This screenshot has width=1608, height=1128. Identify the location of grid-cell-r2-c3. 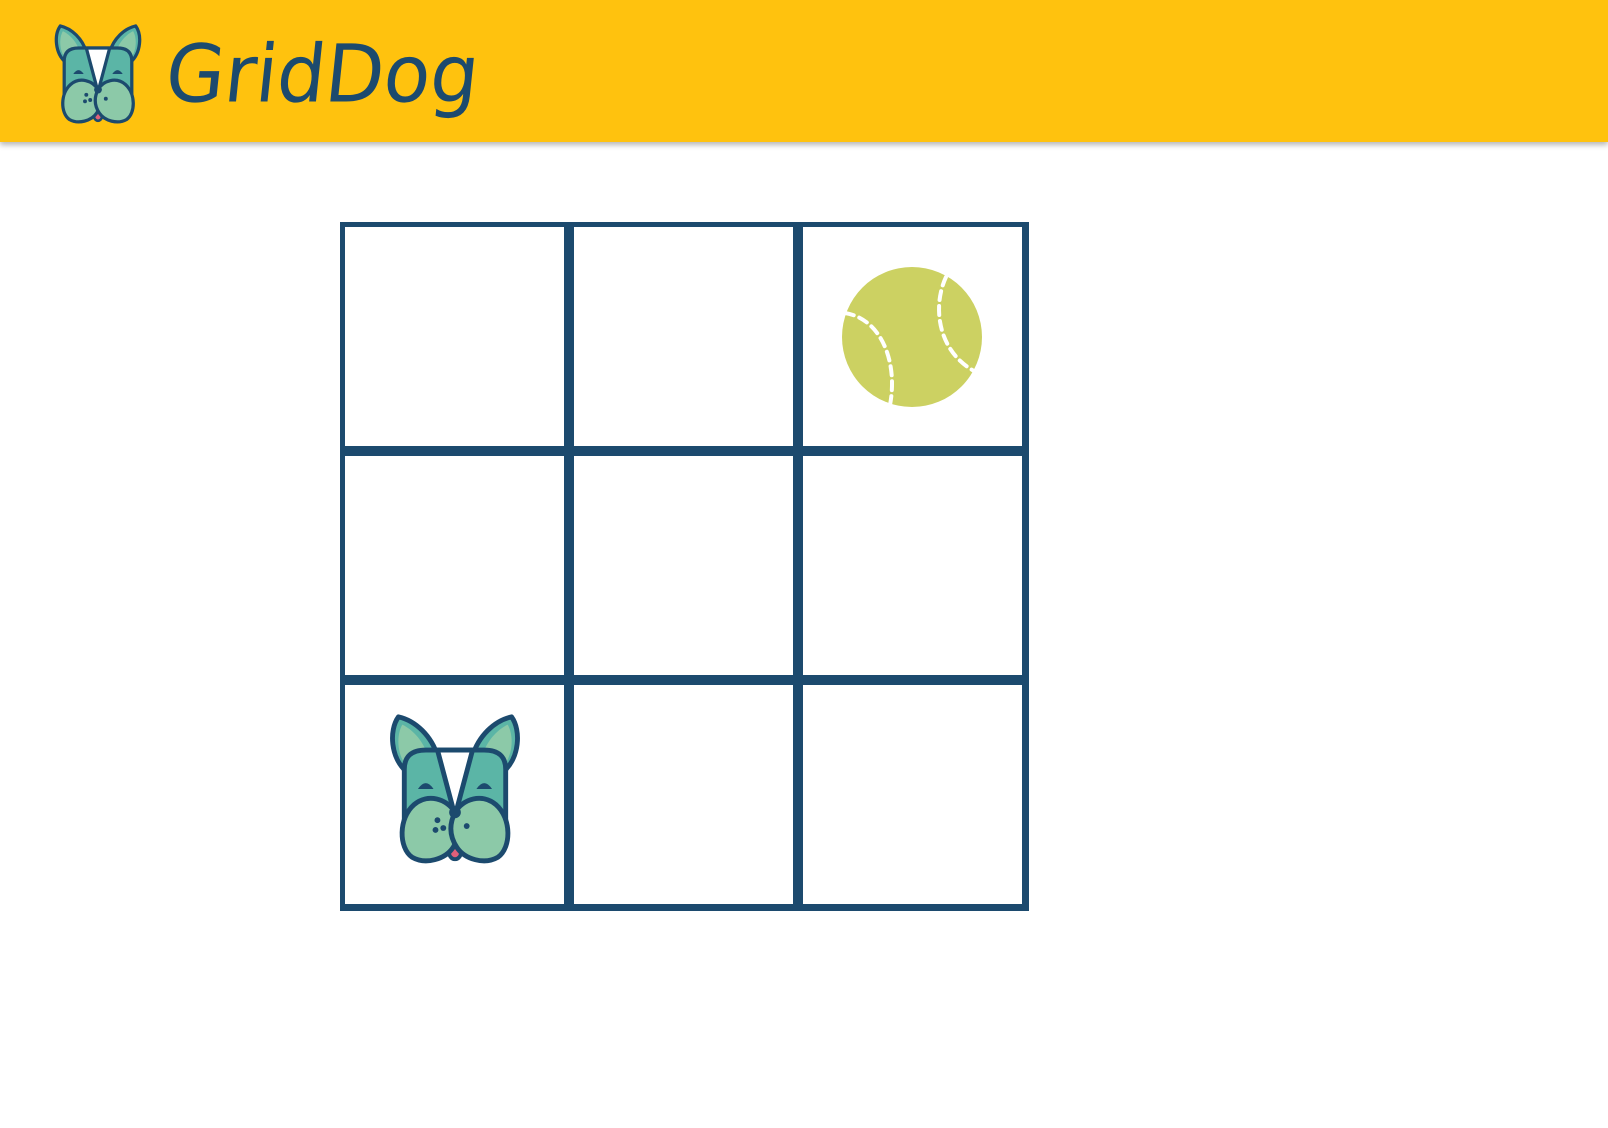
(912, 565).